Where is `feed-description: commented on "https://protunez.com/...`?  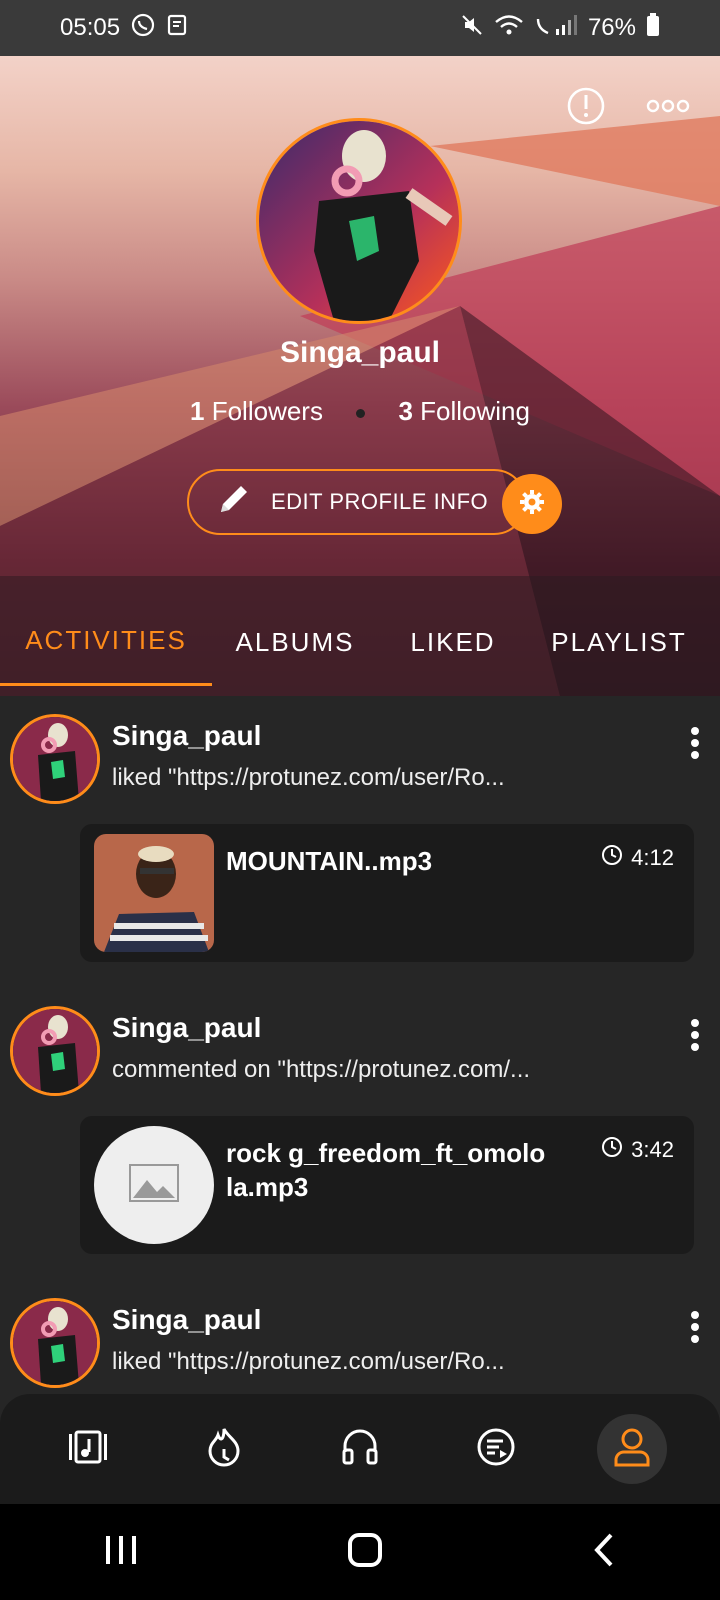 feed-description: commented on "https://protunez.com/... is located at coordinates (321, 1069).